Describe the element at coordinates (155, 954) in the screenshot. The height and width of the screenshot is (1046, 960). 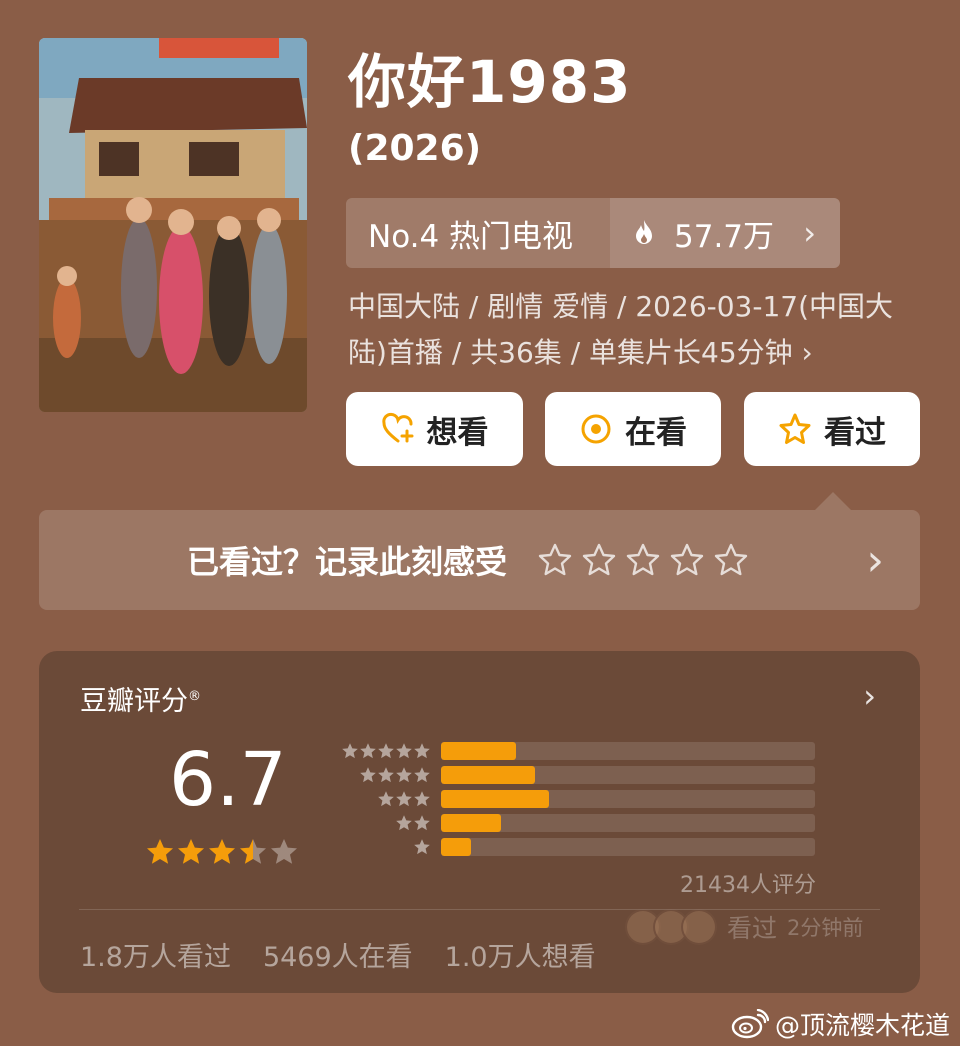
I see `watched-count: 1.8万人看过` at that location.